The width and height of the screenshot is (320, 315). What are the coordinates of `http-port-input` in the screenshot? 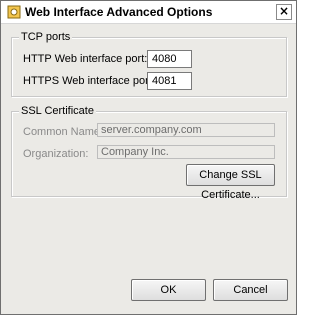 It's located at (169, 59).